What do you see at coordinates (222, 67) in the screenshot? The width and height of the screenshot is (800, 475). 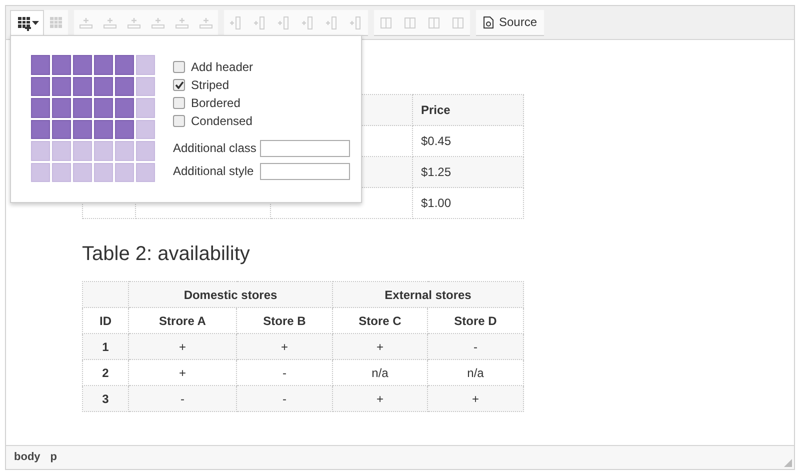 I see `option-label: Add header` at bounding box center [222, 67].